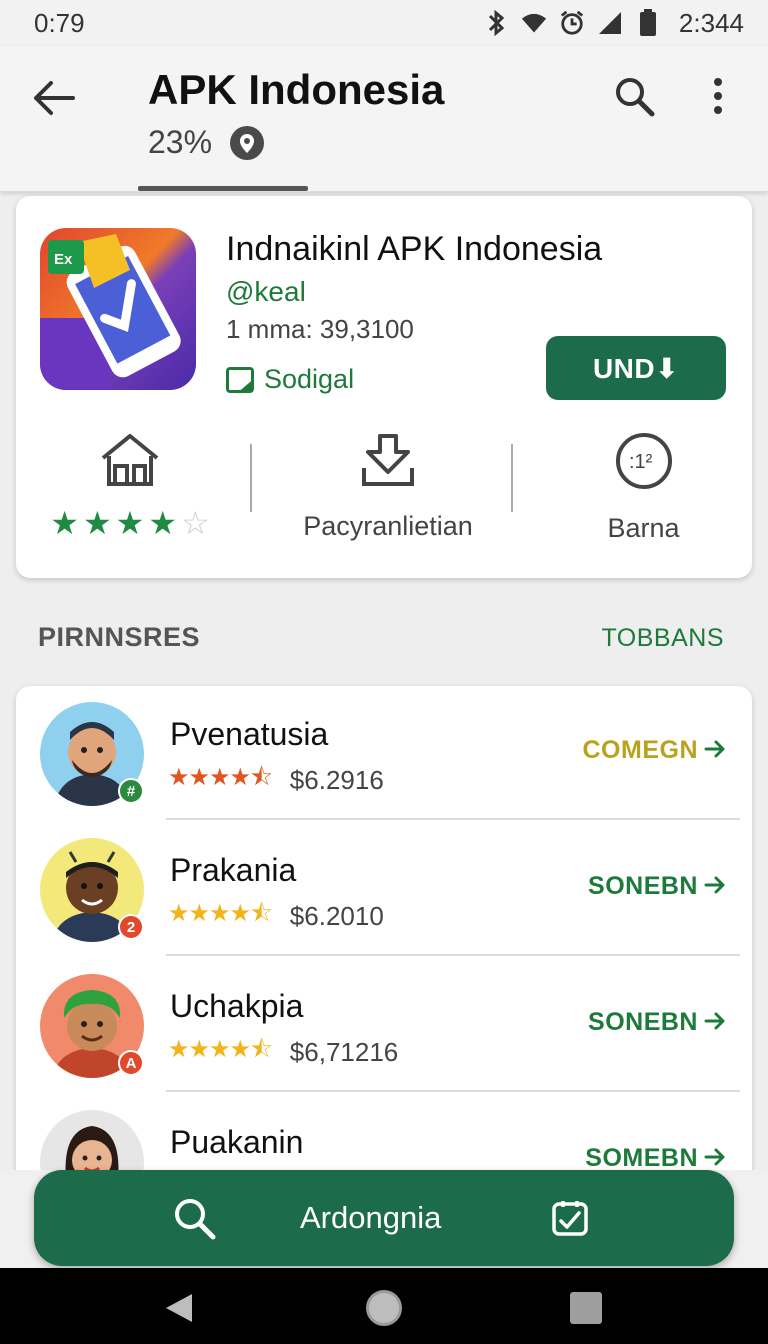  What do you see at coordinates (309, 379) in the screenshot?
I see `app-tag-label: Sodigal` at bounding box center [309, 379].